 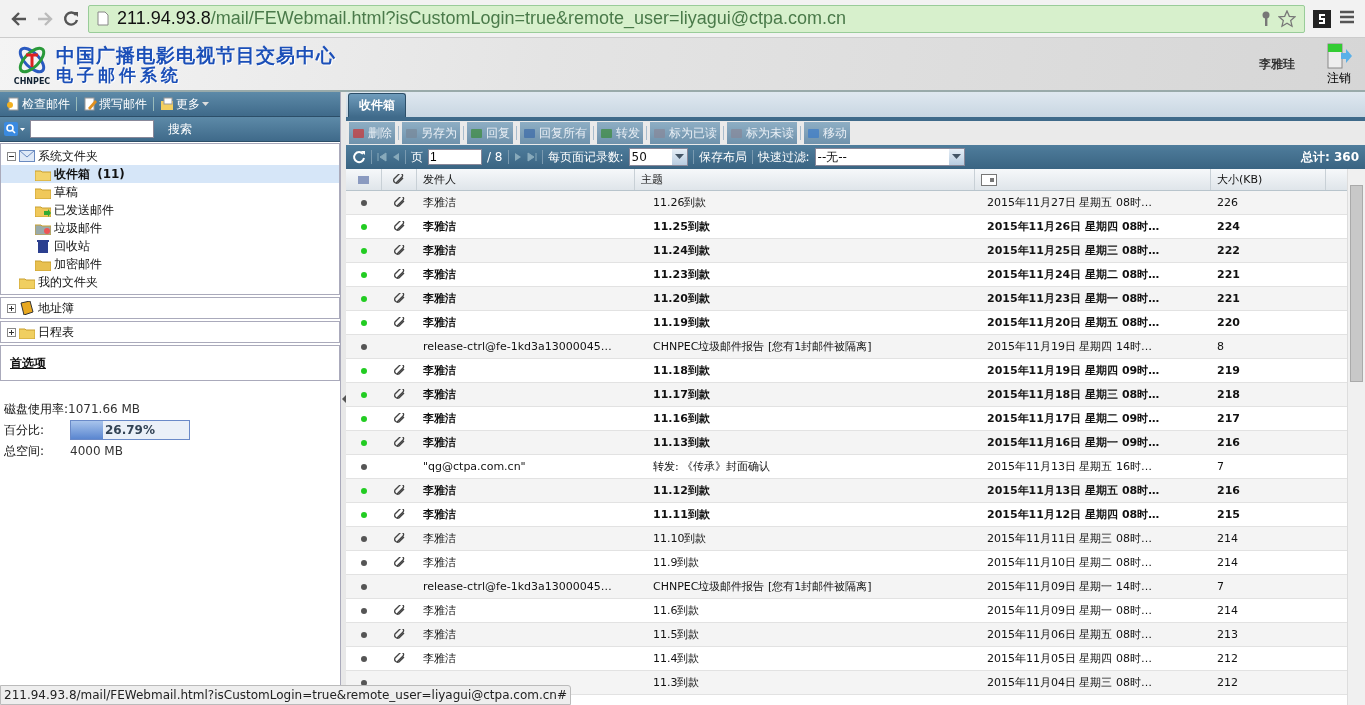 What do you see at coordinates (19, 18) in the screenshot?
I see `back-icon` at bounding box center [19, 18].